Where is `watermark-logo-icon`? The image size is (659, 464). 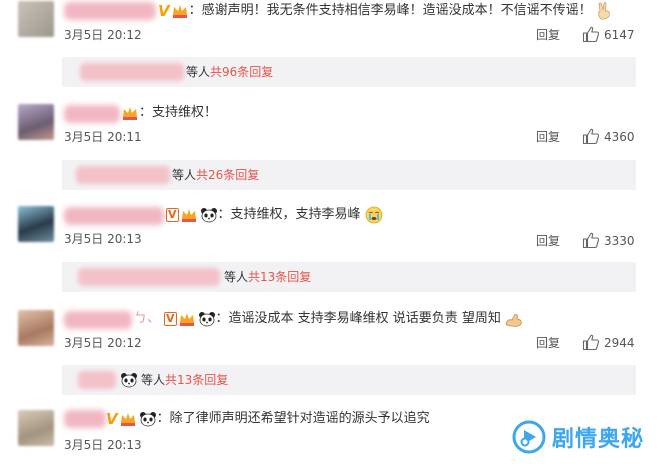
watermark-logo-icon is located at coordinates (529, 437).